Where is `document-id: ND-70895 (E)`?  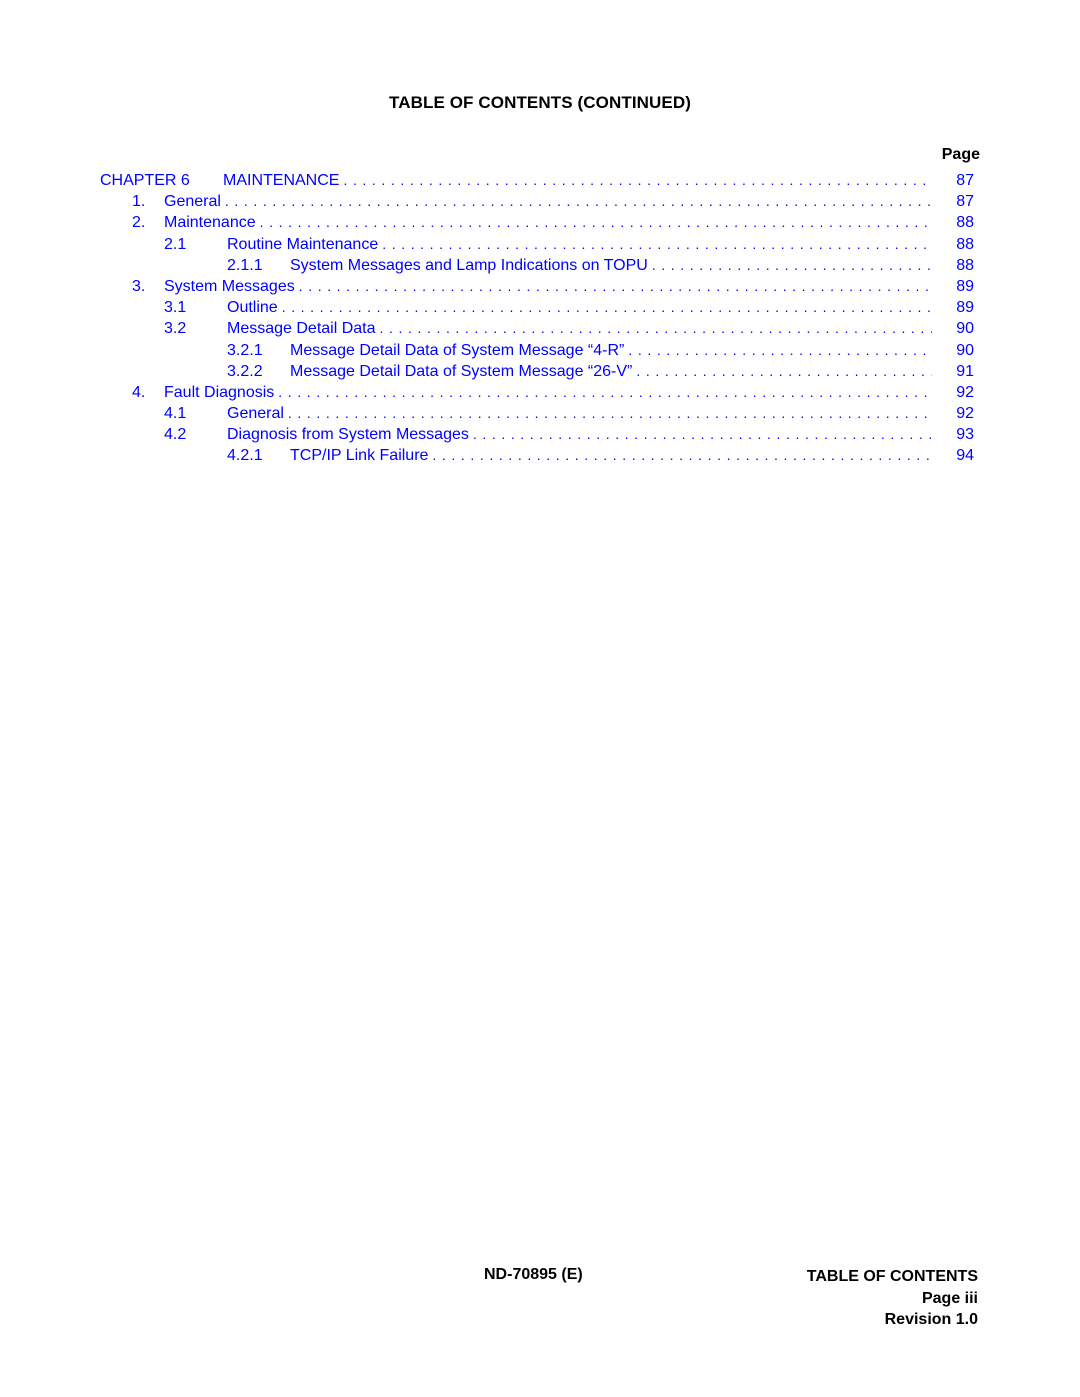
document-id: ND-70895 (E) is located at coordinates (533, 1274).